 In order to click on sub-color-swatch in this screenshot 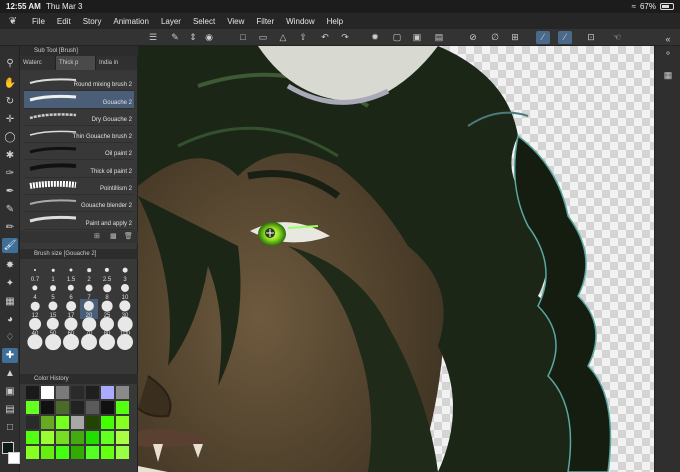, I will do `click(14, 458)`.